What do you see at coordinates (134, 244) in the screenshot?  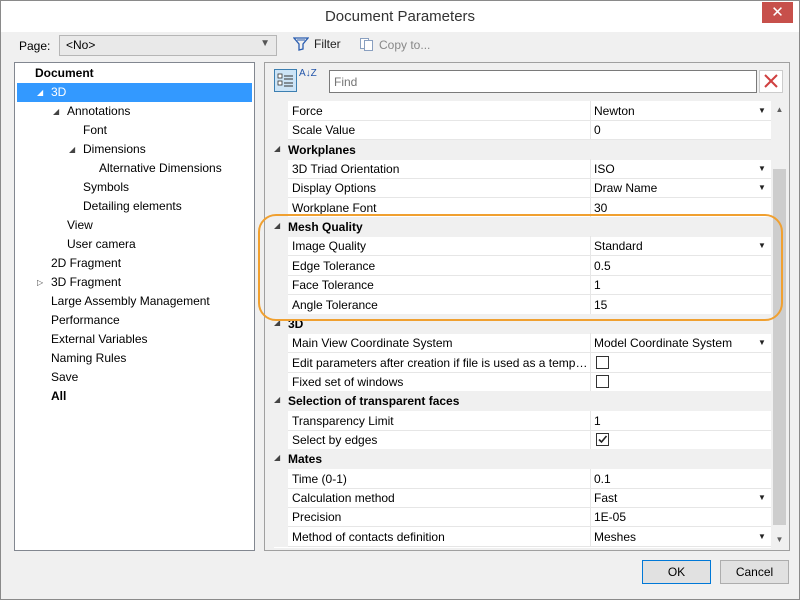 I see `tree-item: User camera` at bounding box center [134, 244].